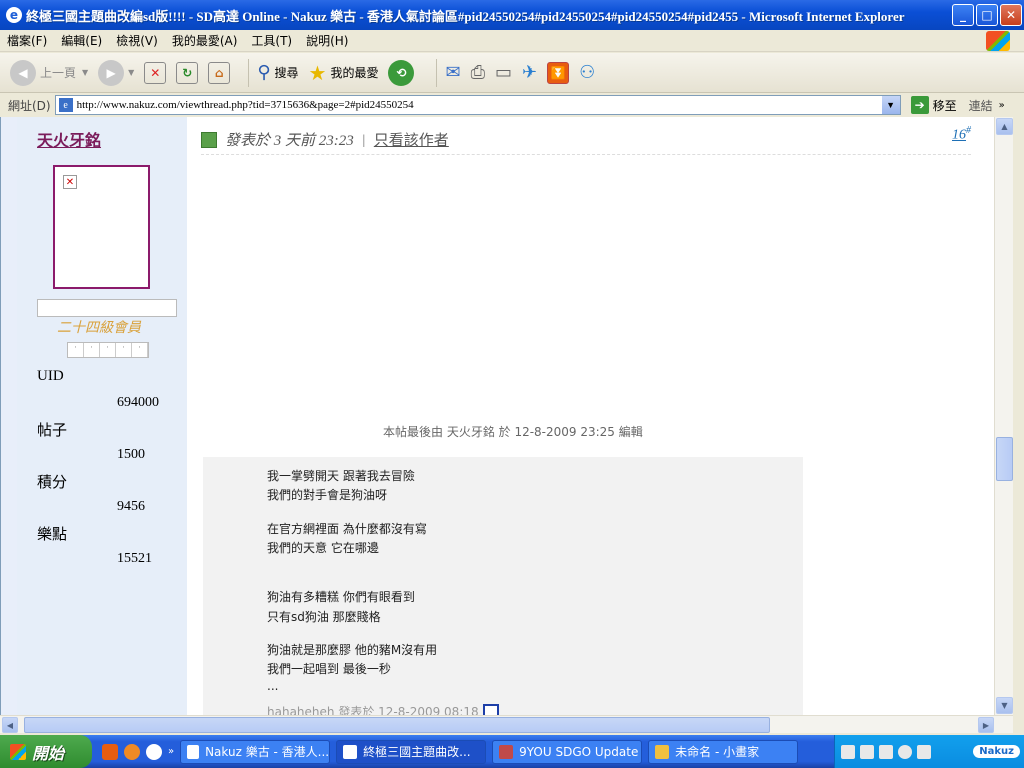 The height and width of the screenshot is (768, 1024). I want to click on floor-number: 16#, so click(961, 134).